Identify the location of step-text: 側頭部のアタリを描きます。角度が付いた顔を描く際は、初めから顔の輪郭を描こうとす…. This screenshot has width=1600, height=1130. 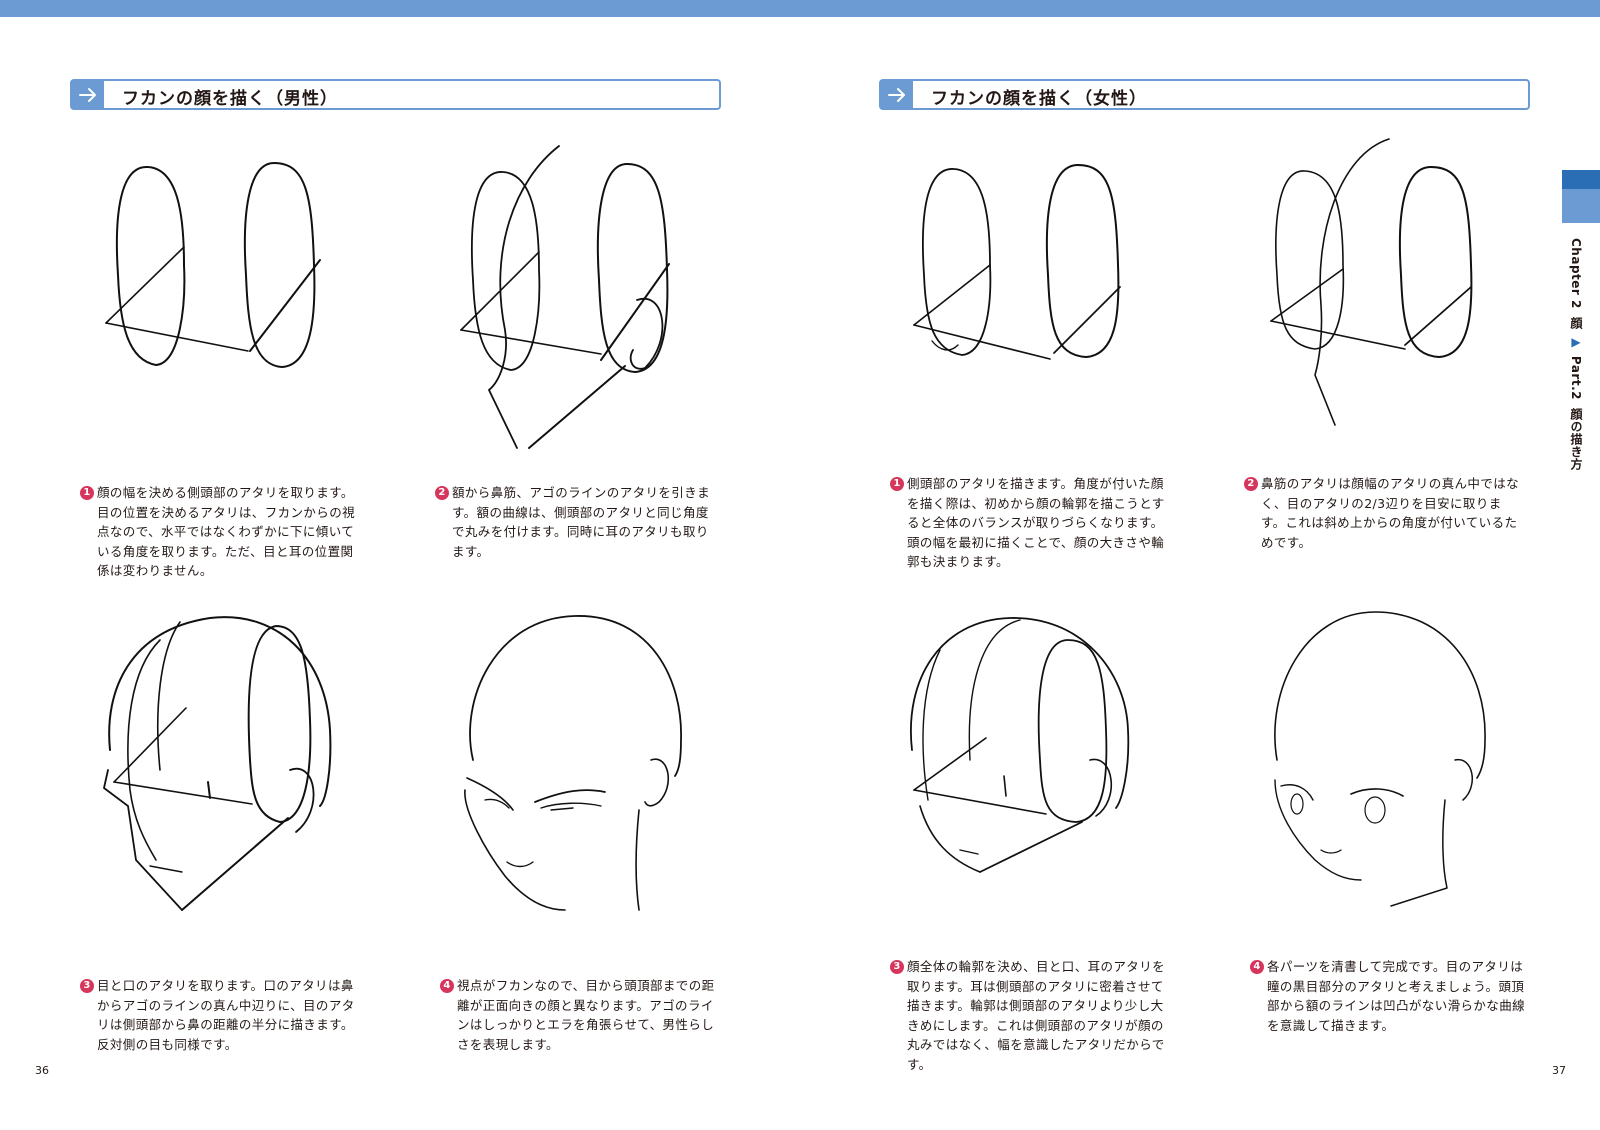
(1036, 523).